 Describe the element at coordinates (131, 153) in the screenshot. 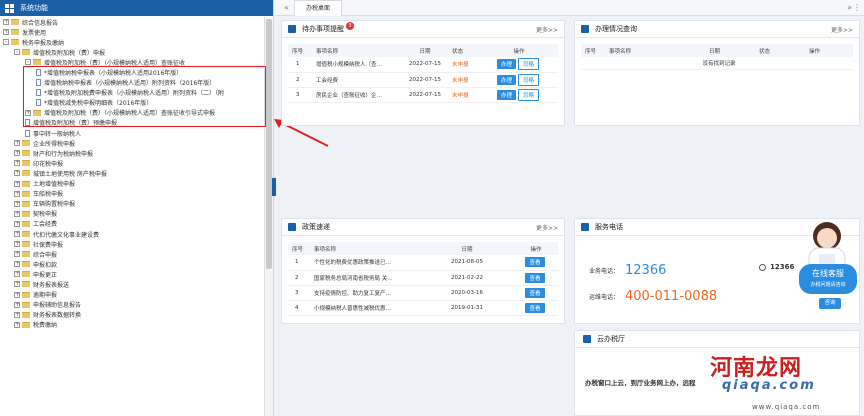

I see `tree-item: + 财产和行为税纳税申报` at that location.